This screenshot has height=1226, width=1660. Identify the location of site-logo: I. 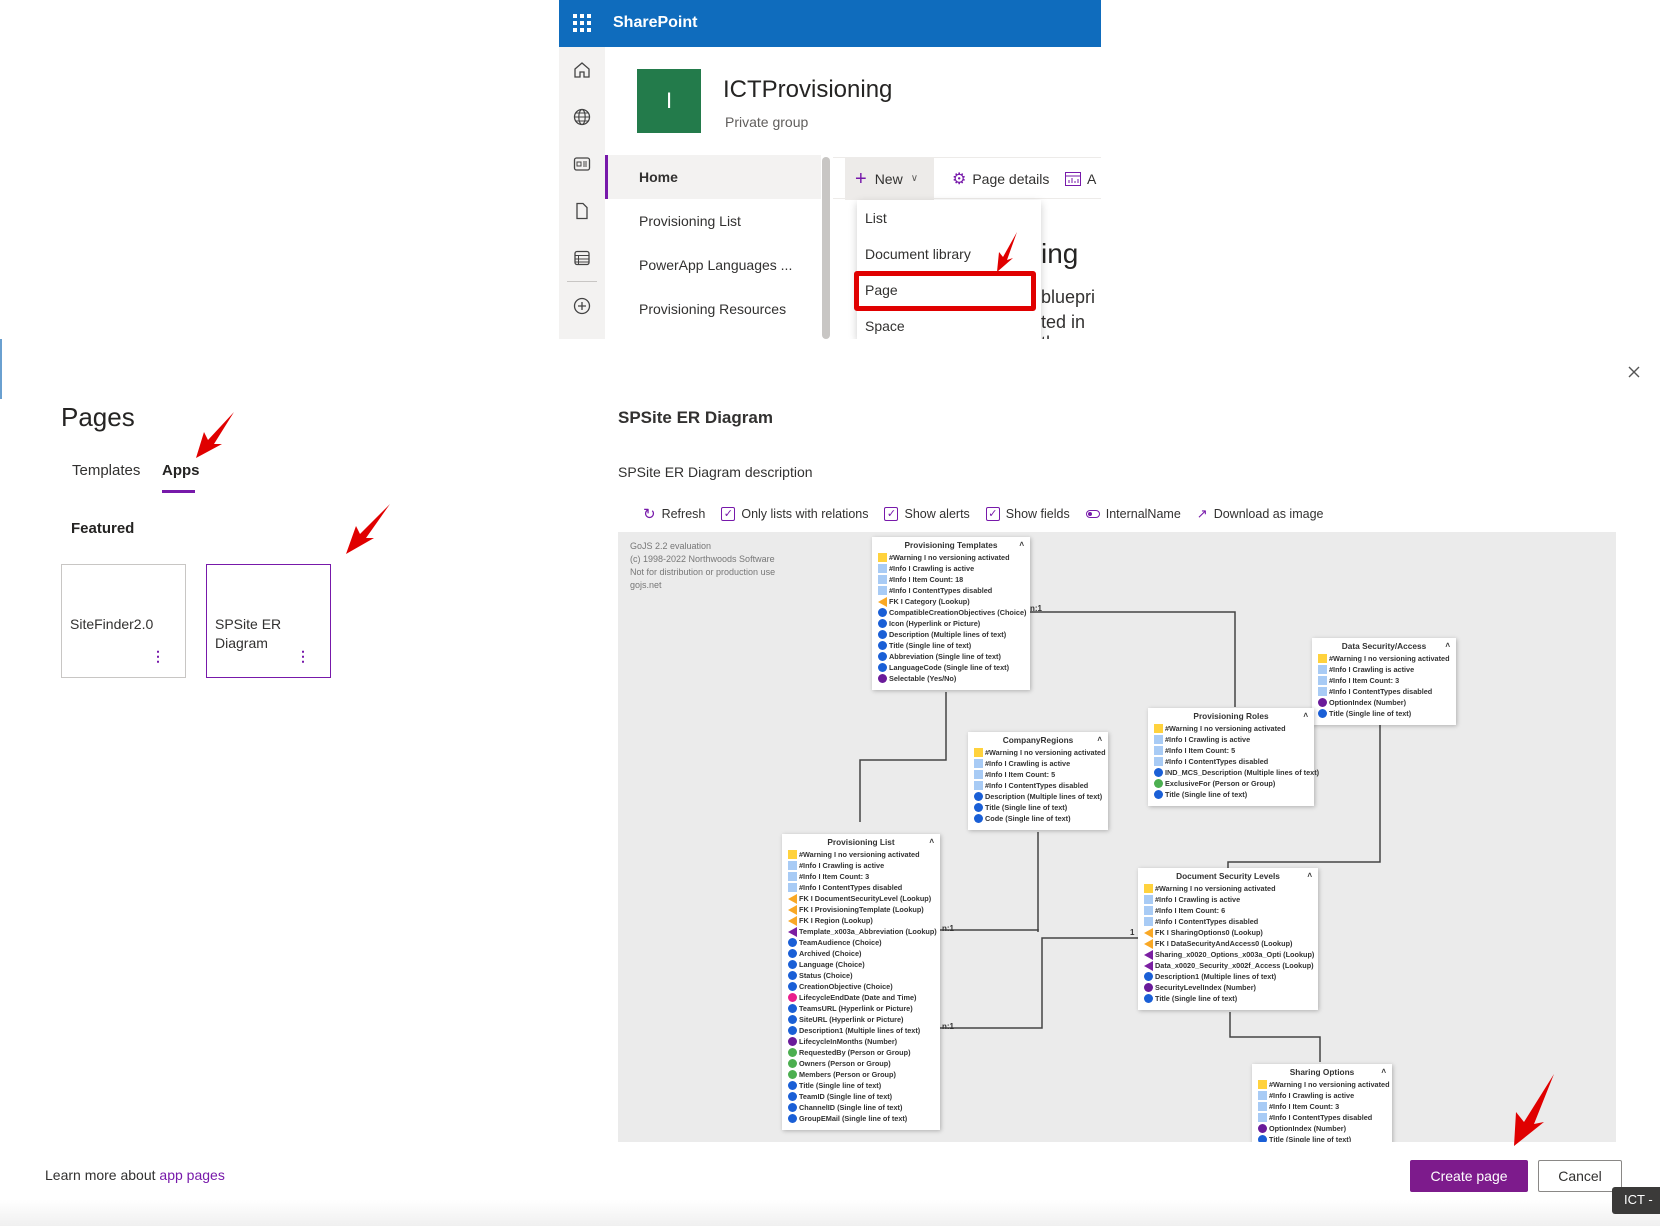
(669, 101).